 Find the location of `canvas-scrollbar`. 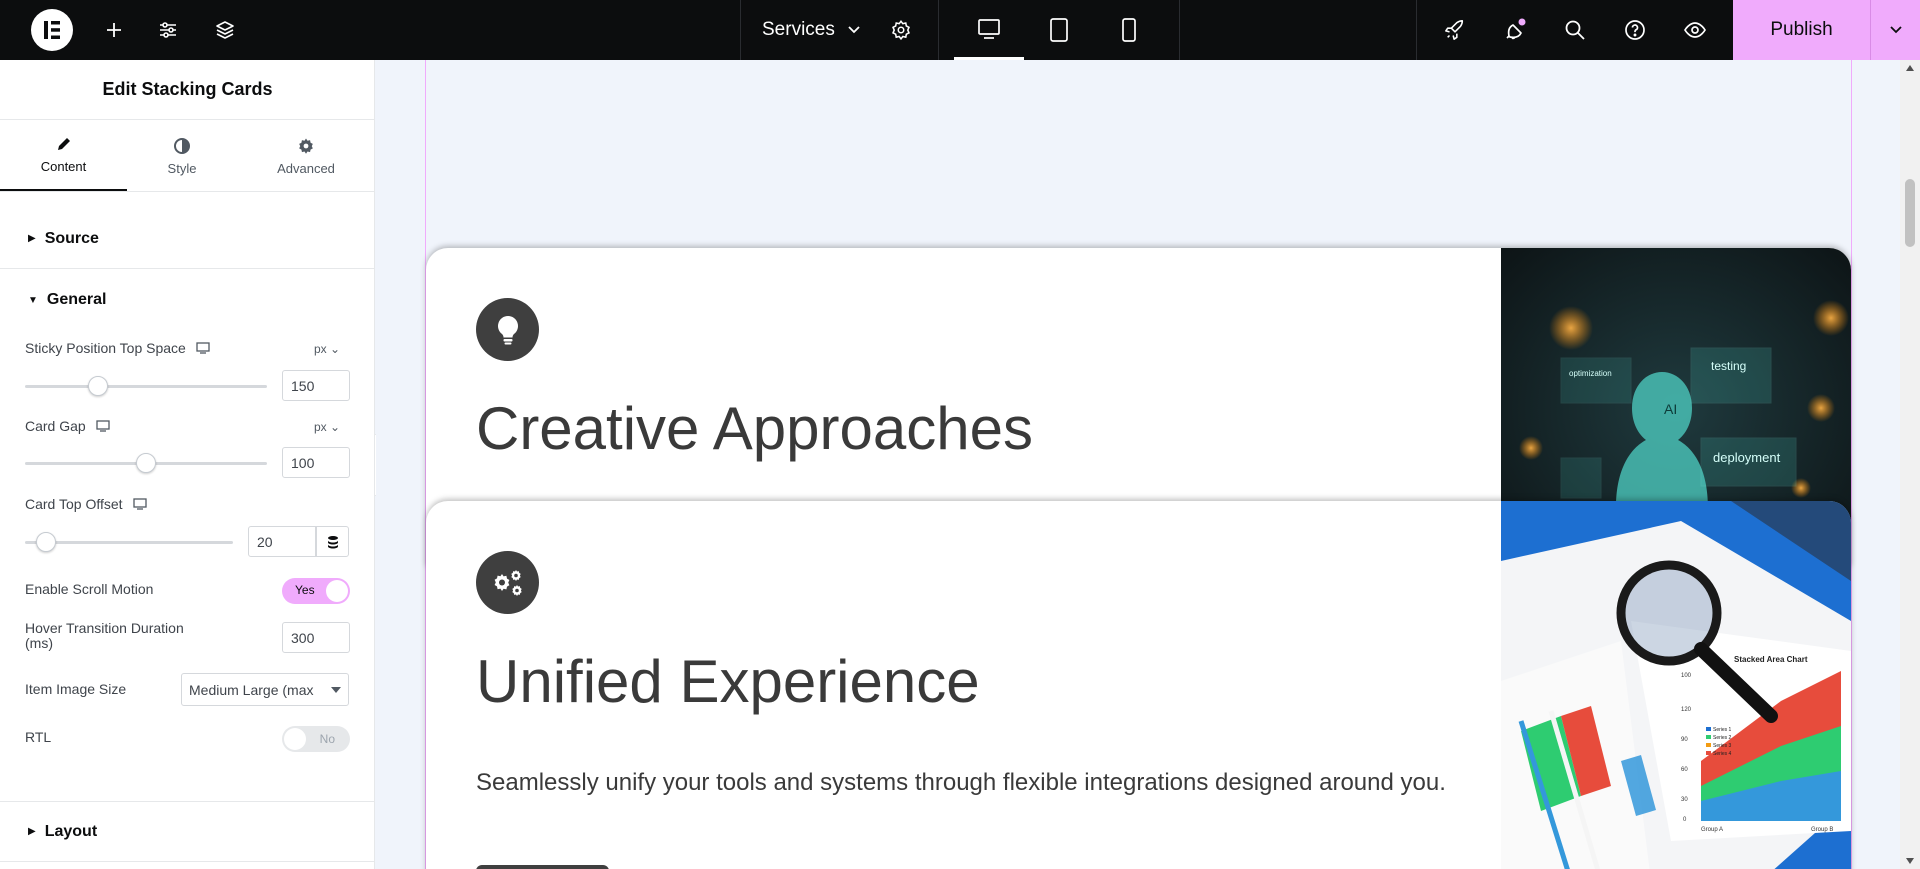

canvas-scrollbar is located at coordinates (1910, 464).